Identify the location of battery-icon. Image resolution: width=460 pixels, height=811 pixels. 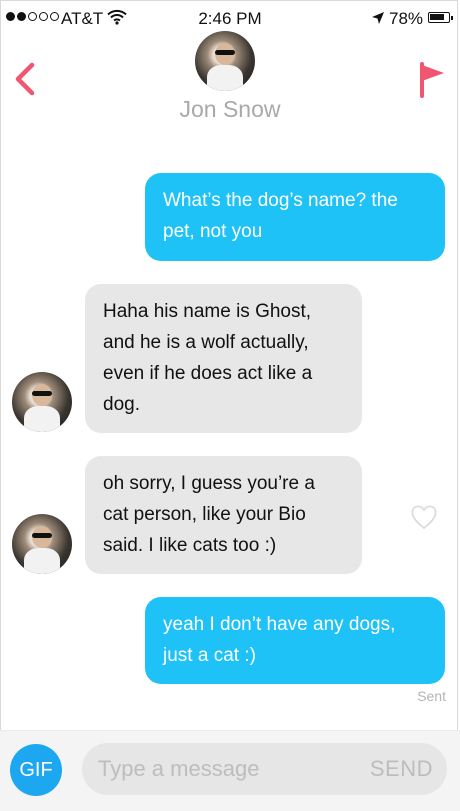
(440, 17).